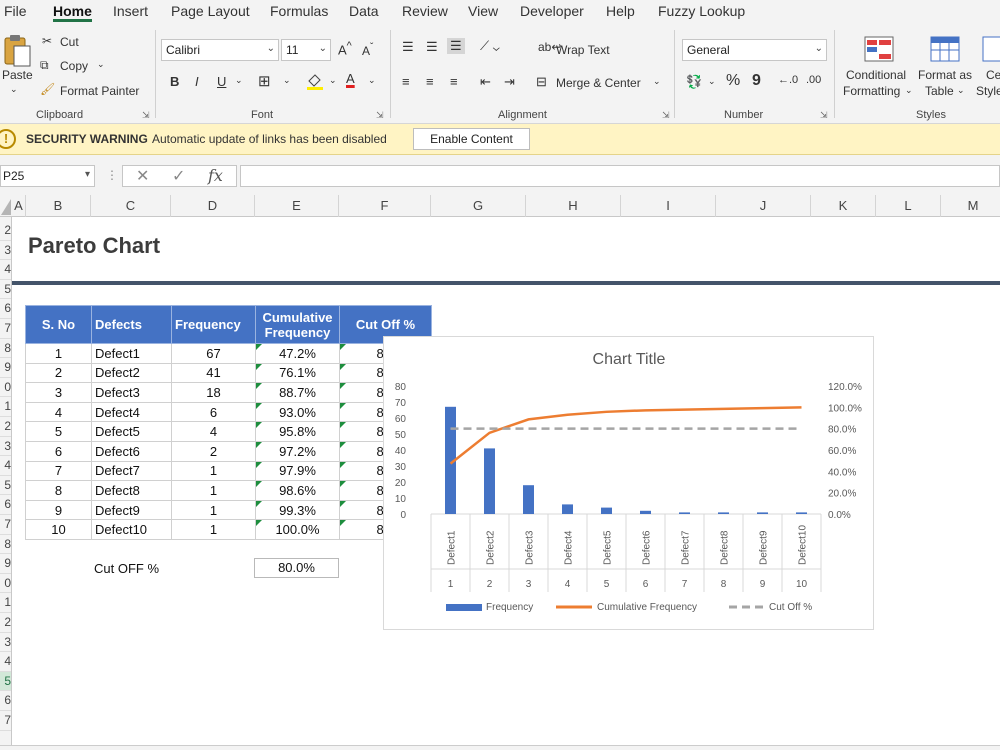  Describe the element at coordinates (221, 81) in the screenshot. I see `underline-button: U` at that location.